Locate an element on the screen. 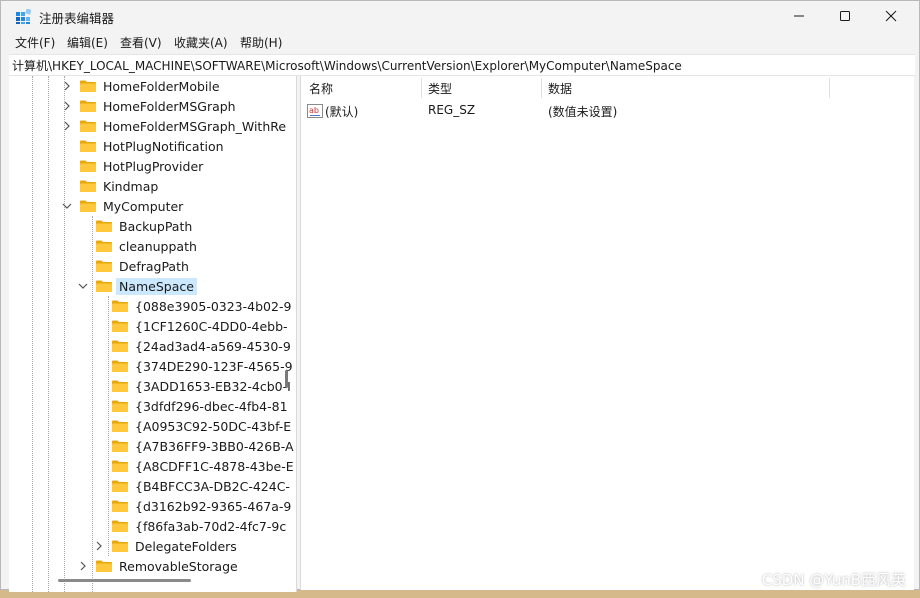 The height and width of the screenshot is (598, 920). close-button is located at coordinates (891, 16).